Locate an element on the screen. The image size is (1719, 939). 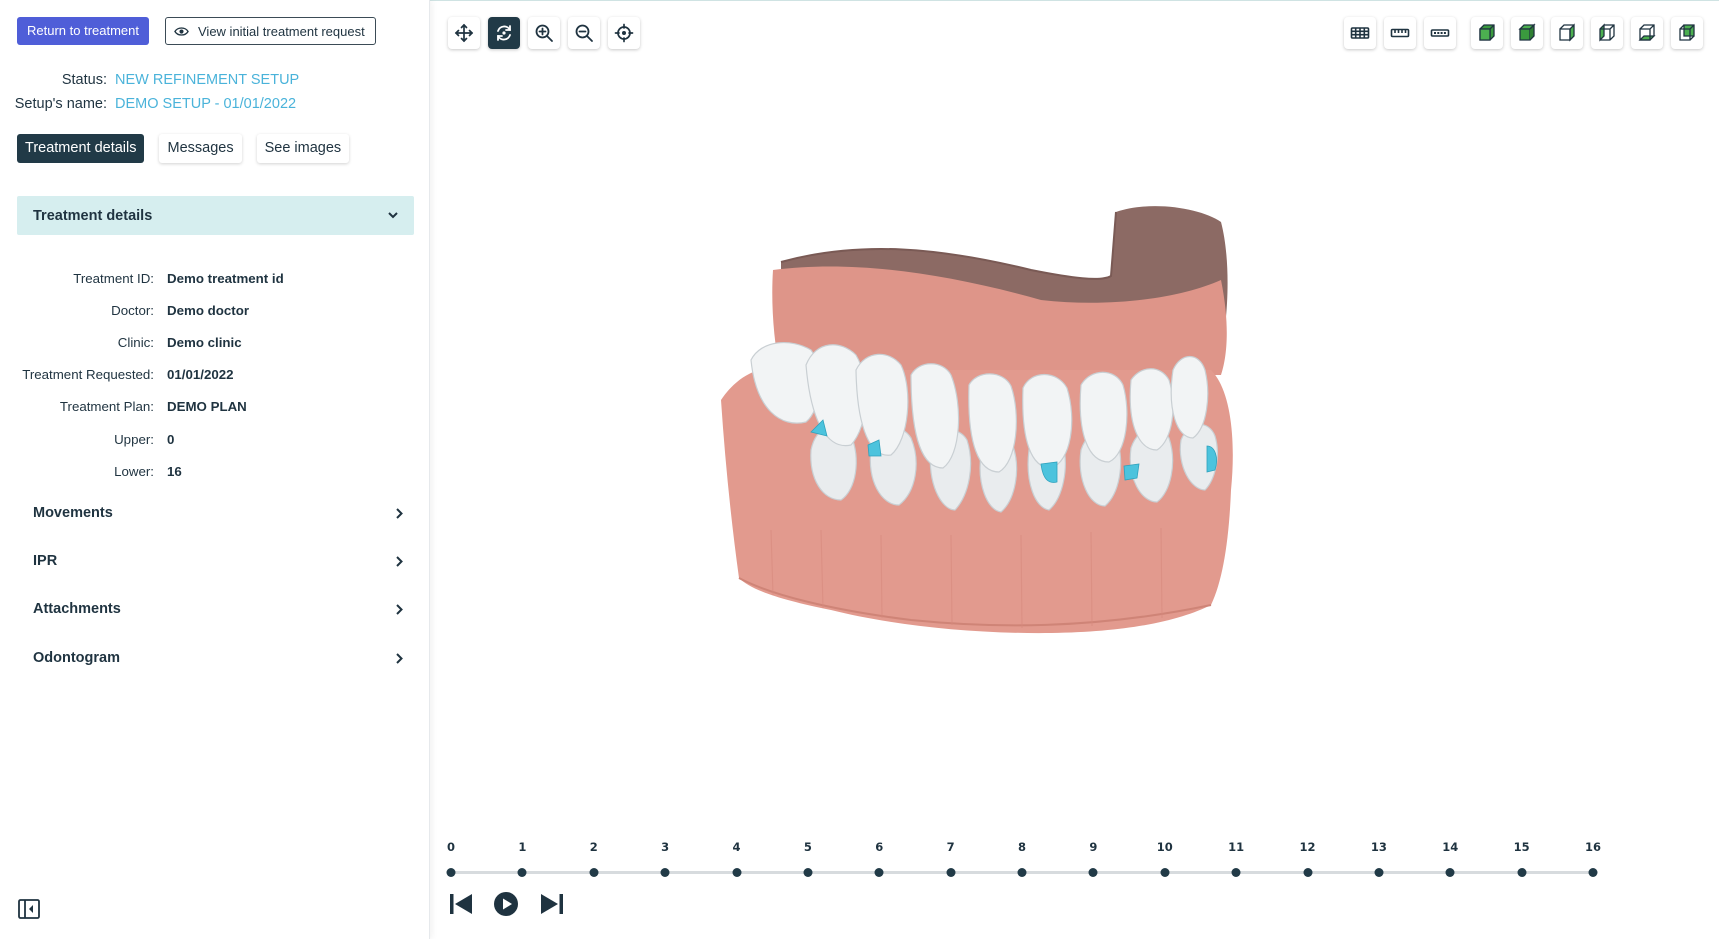
detail-row: Upper: 0 is located at coordinates (210, 439).